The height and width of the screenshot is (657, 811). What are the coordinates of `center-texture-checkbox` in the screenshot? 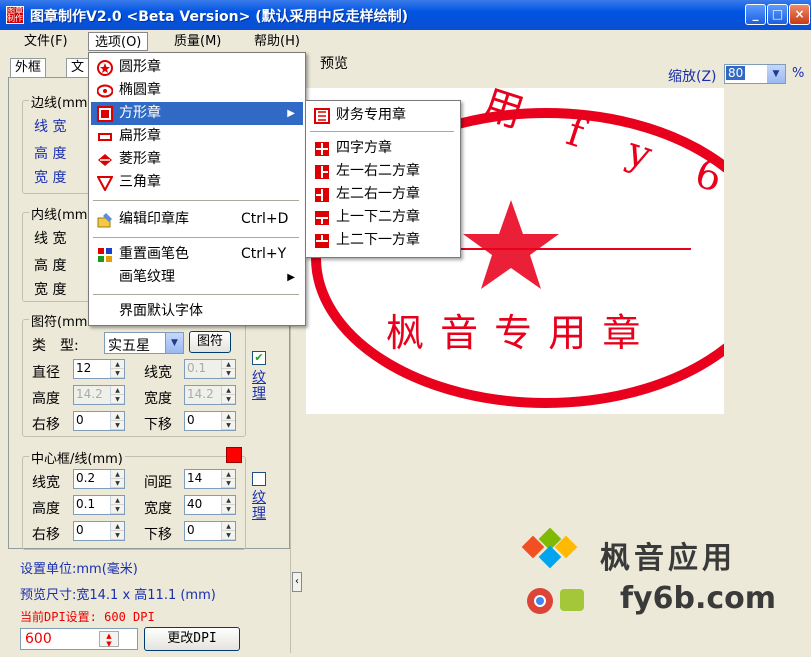 It's located at (259, 479).